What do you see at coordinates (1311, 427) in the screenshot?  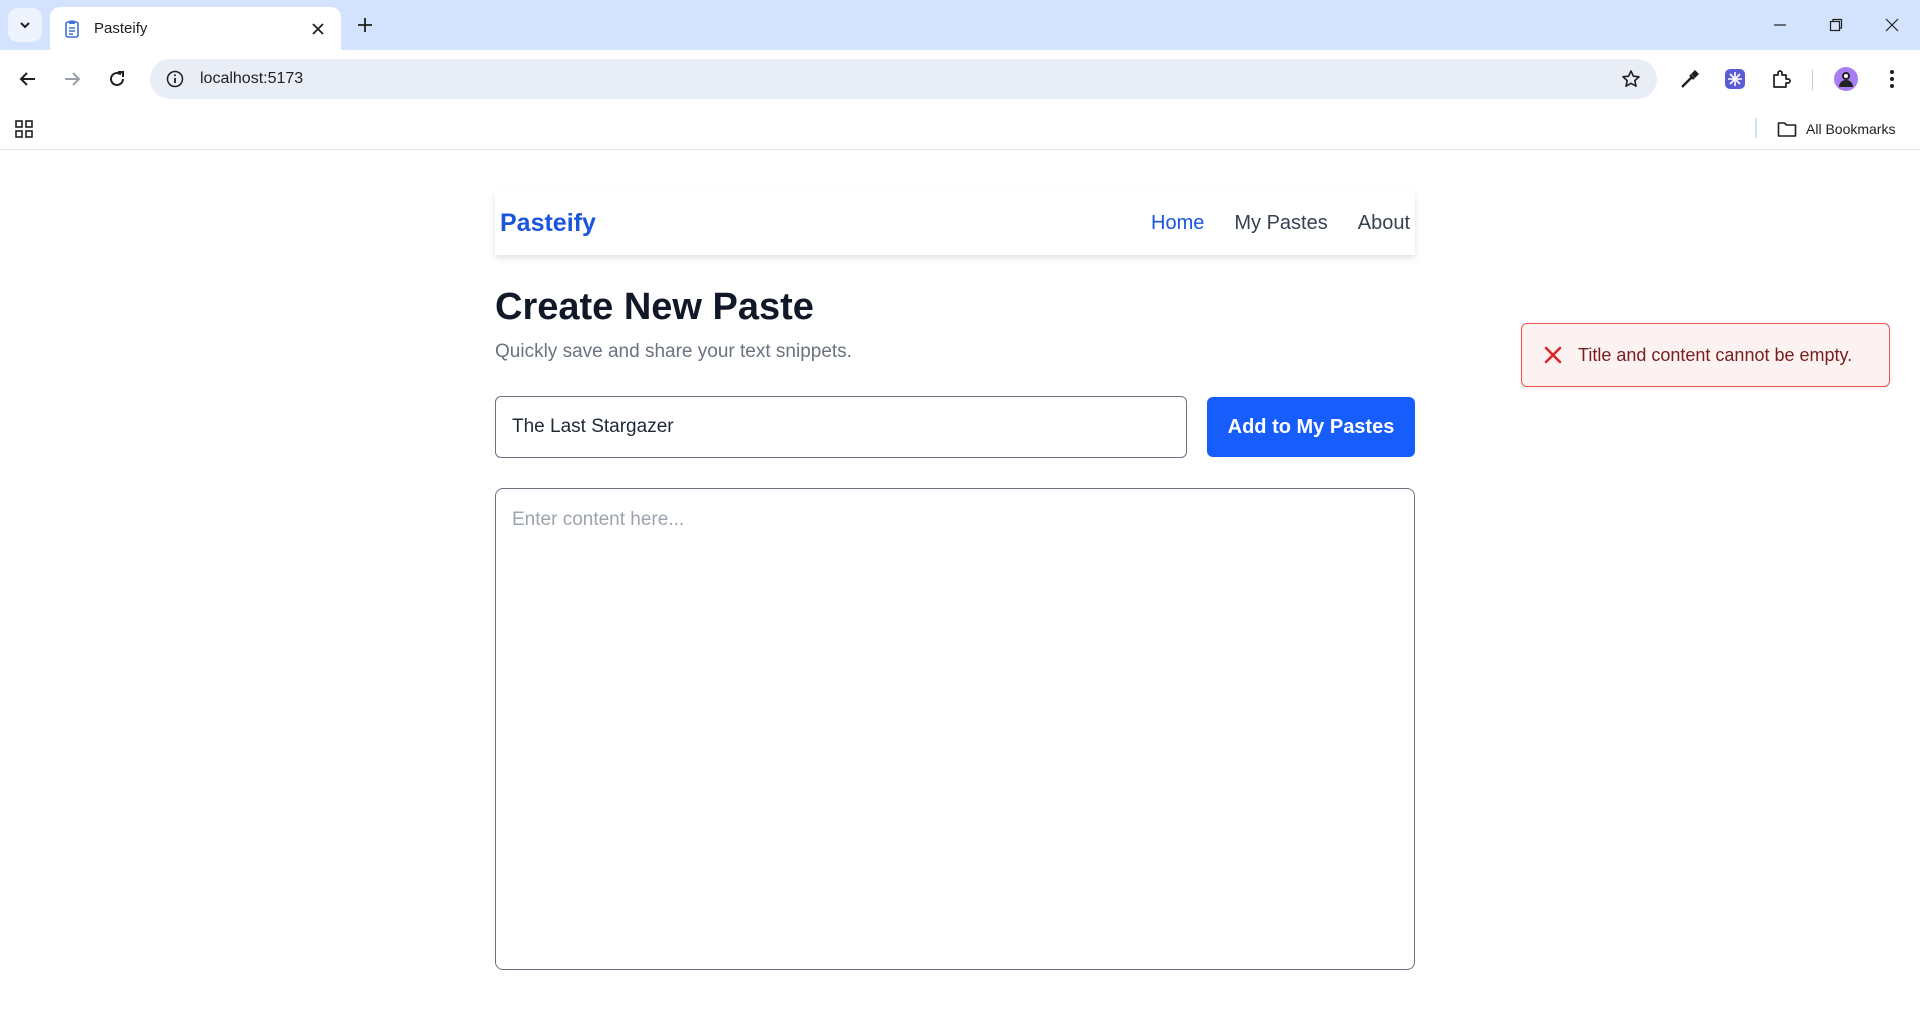 I see `add-to-my-pastes-button: Add to My Pastes` at bounding box center [1311, 427].